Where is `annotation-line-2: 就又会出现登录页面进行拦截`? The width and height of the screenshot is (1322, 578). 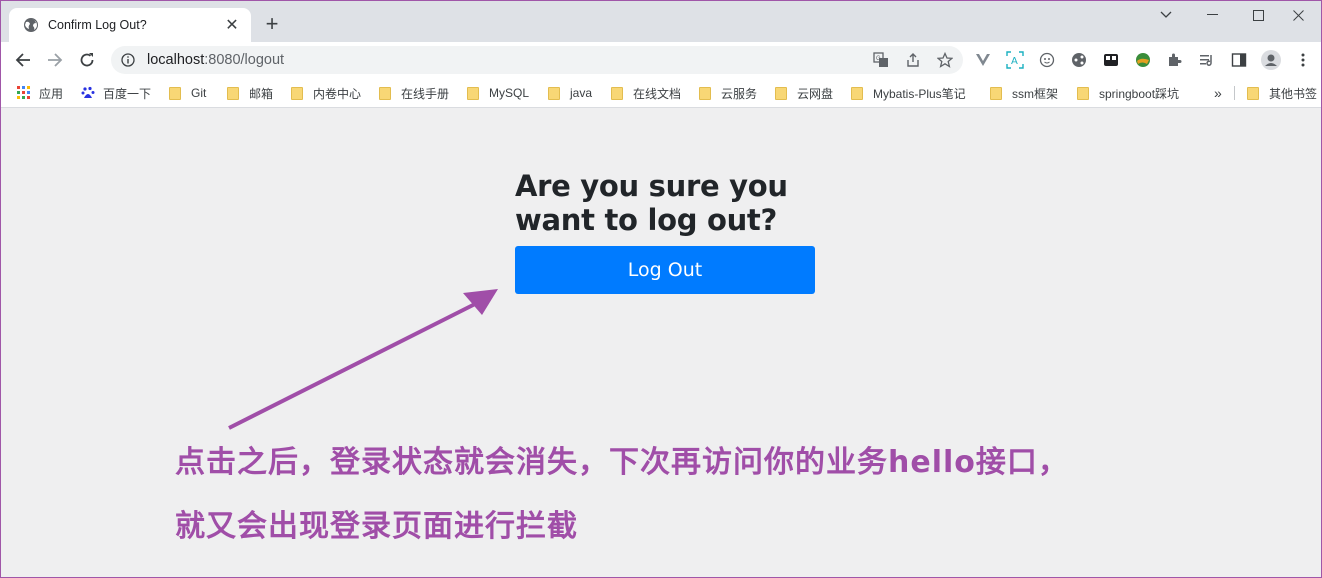
annotation-line-2: 就又会出现登录页面进行拦截 is located at coordinates (376, 526).